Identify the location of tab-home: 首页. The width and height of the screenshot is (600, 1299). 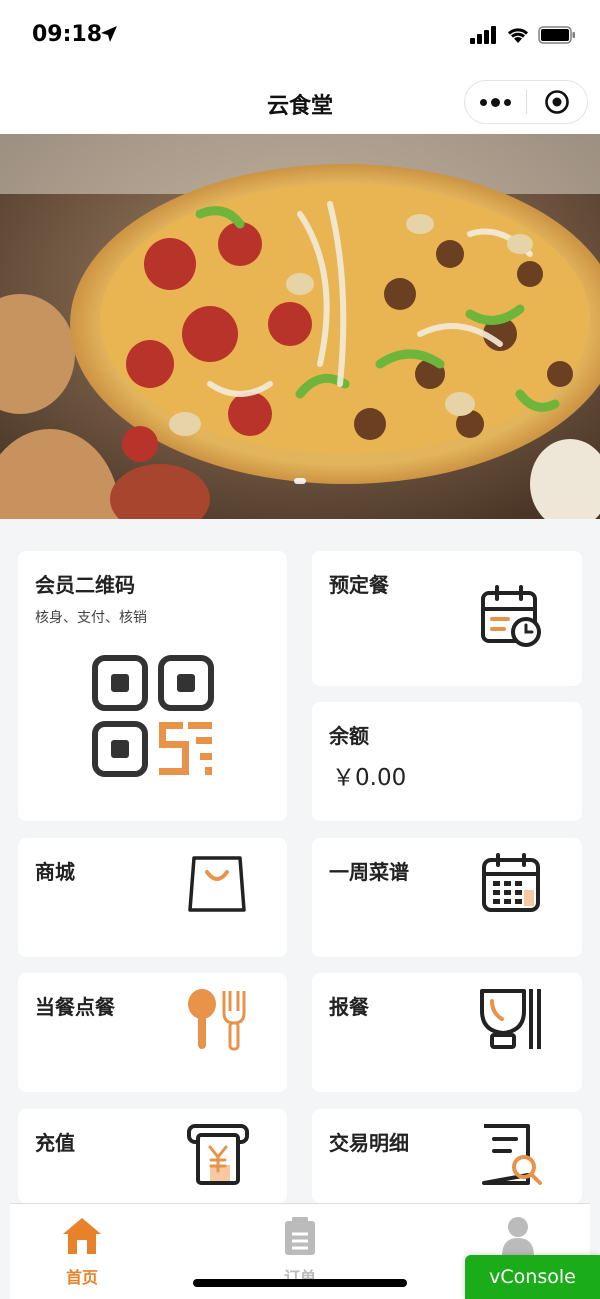
(82, 1252).